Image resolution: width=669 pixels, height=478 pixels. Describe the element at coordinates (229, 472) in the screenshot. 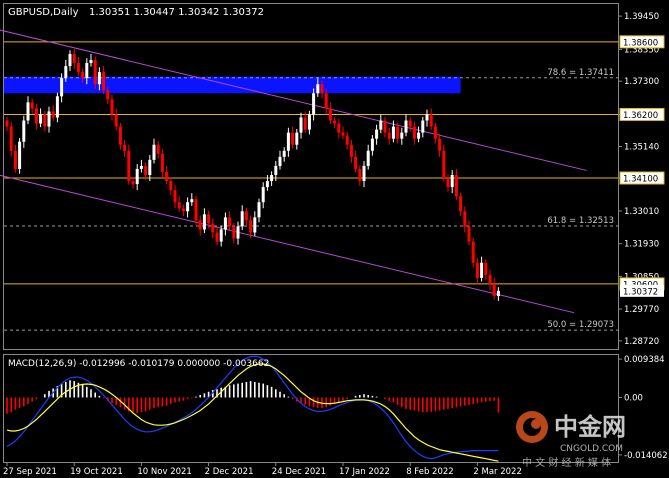

I see `time-tick-label: 2 Dec 2021` at that location.